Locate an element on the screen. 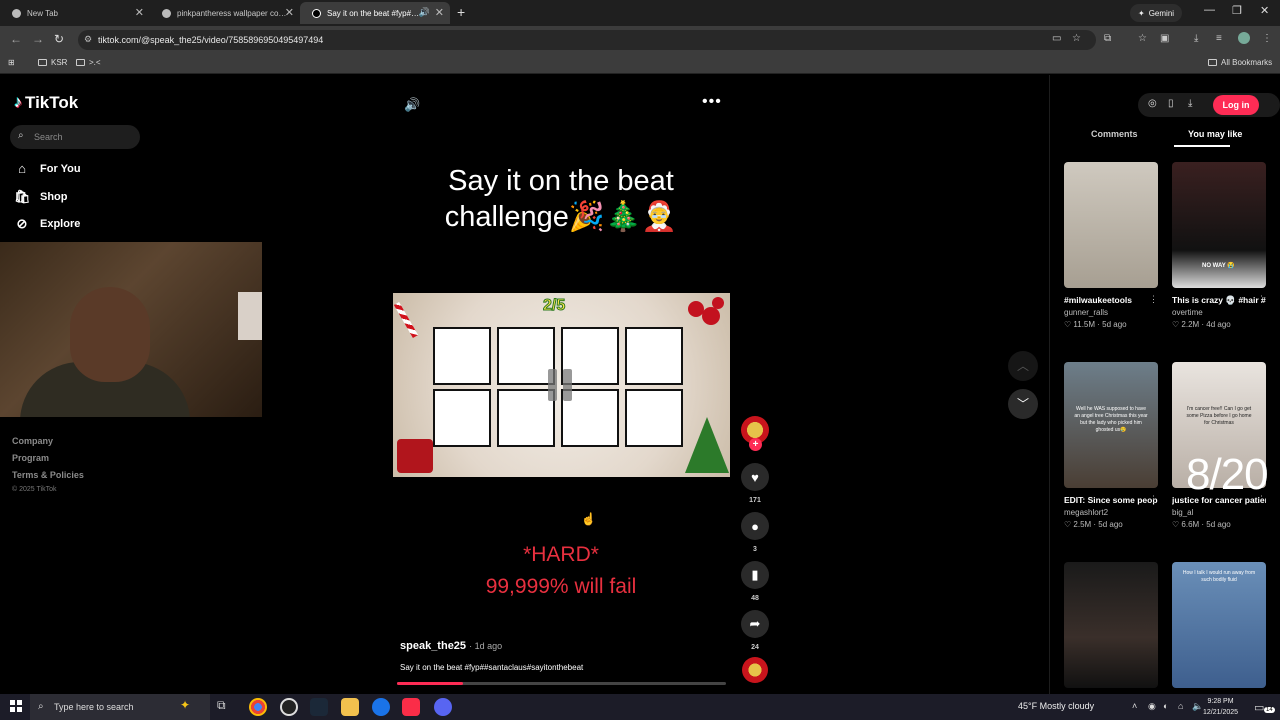  favorites-icon: ☆ is located at coordinates (1142, 38).